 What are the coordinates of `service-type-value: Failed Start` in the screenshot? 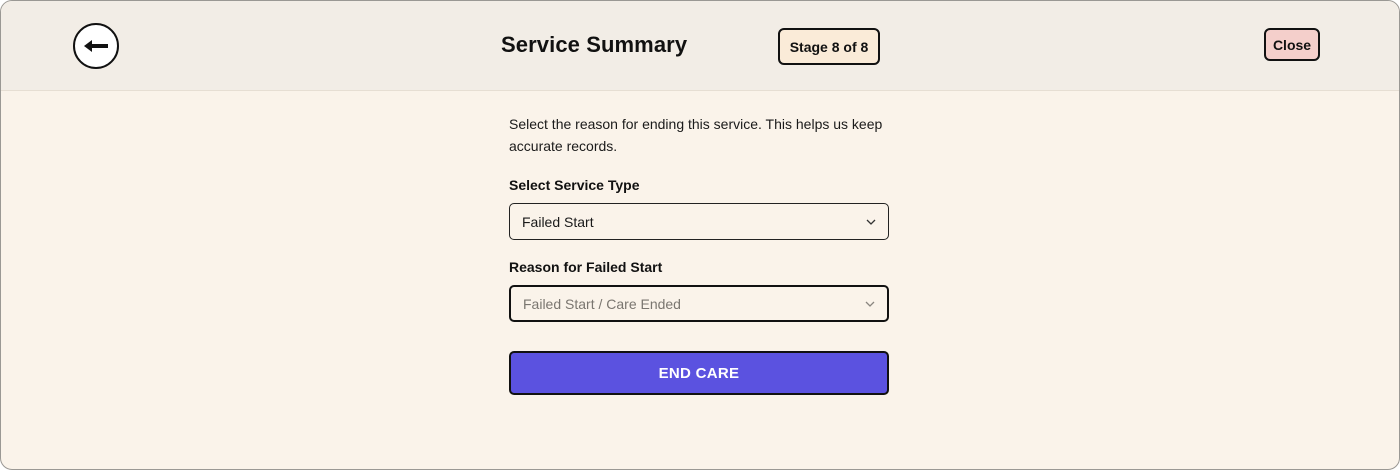 It's located at (558, 221).